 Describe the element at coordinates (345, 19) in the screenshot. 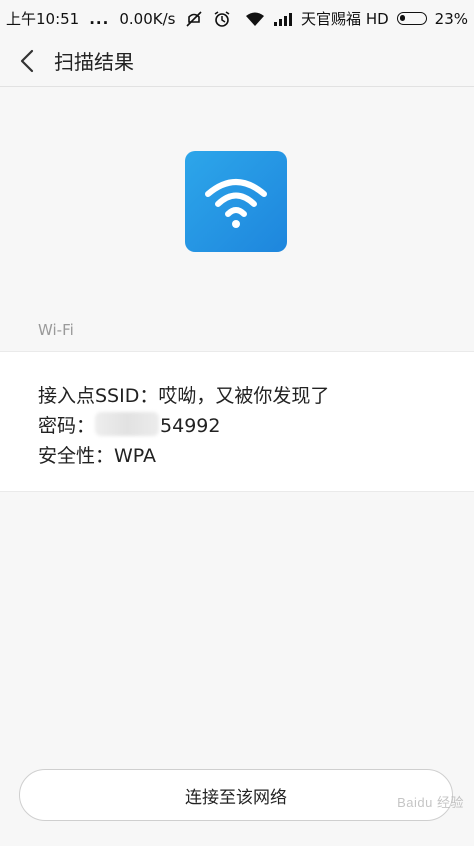

I see `carrier-name: 天官赐福 HD` at that location.